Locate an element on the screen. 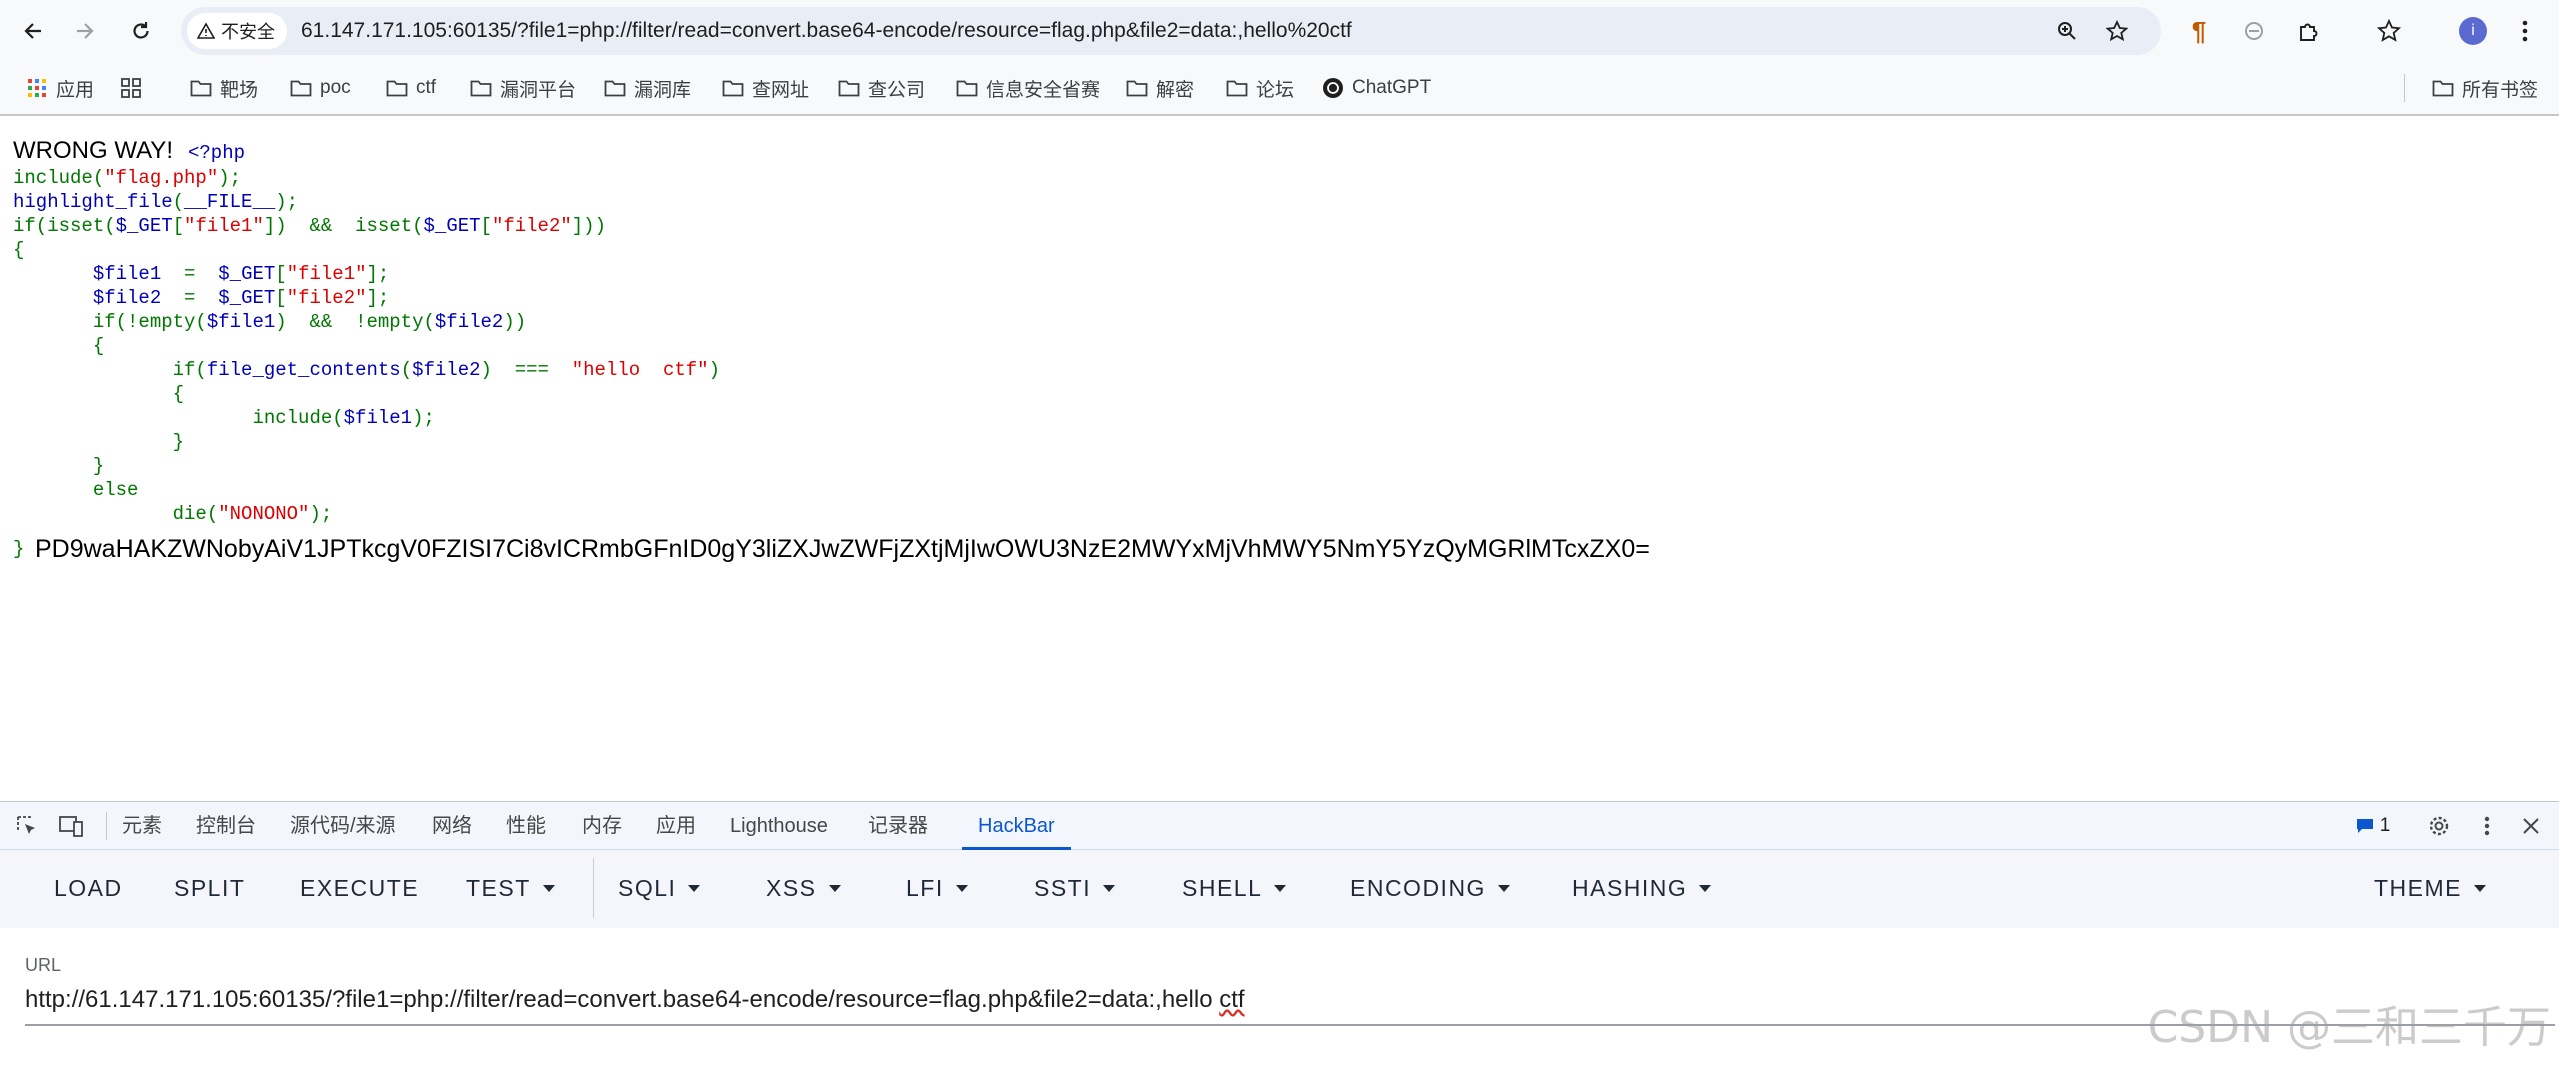 This screenshot has height=1073, width=2559. bookmark-apps: 应用 is located at coordinates (60, 88).